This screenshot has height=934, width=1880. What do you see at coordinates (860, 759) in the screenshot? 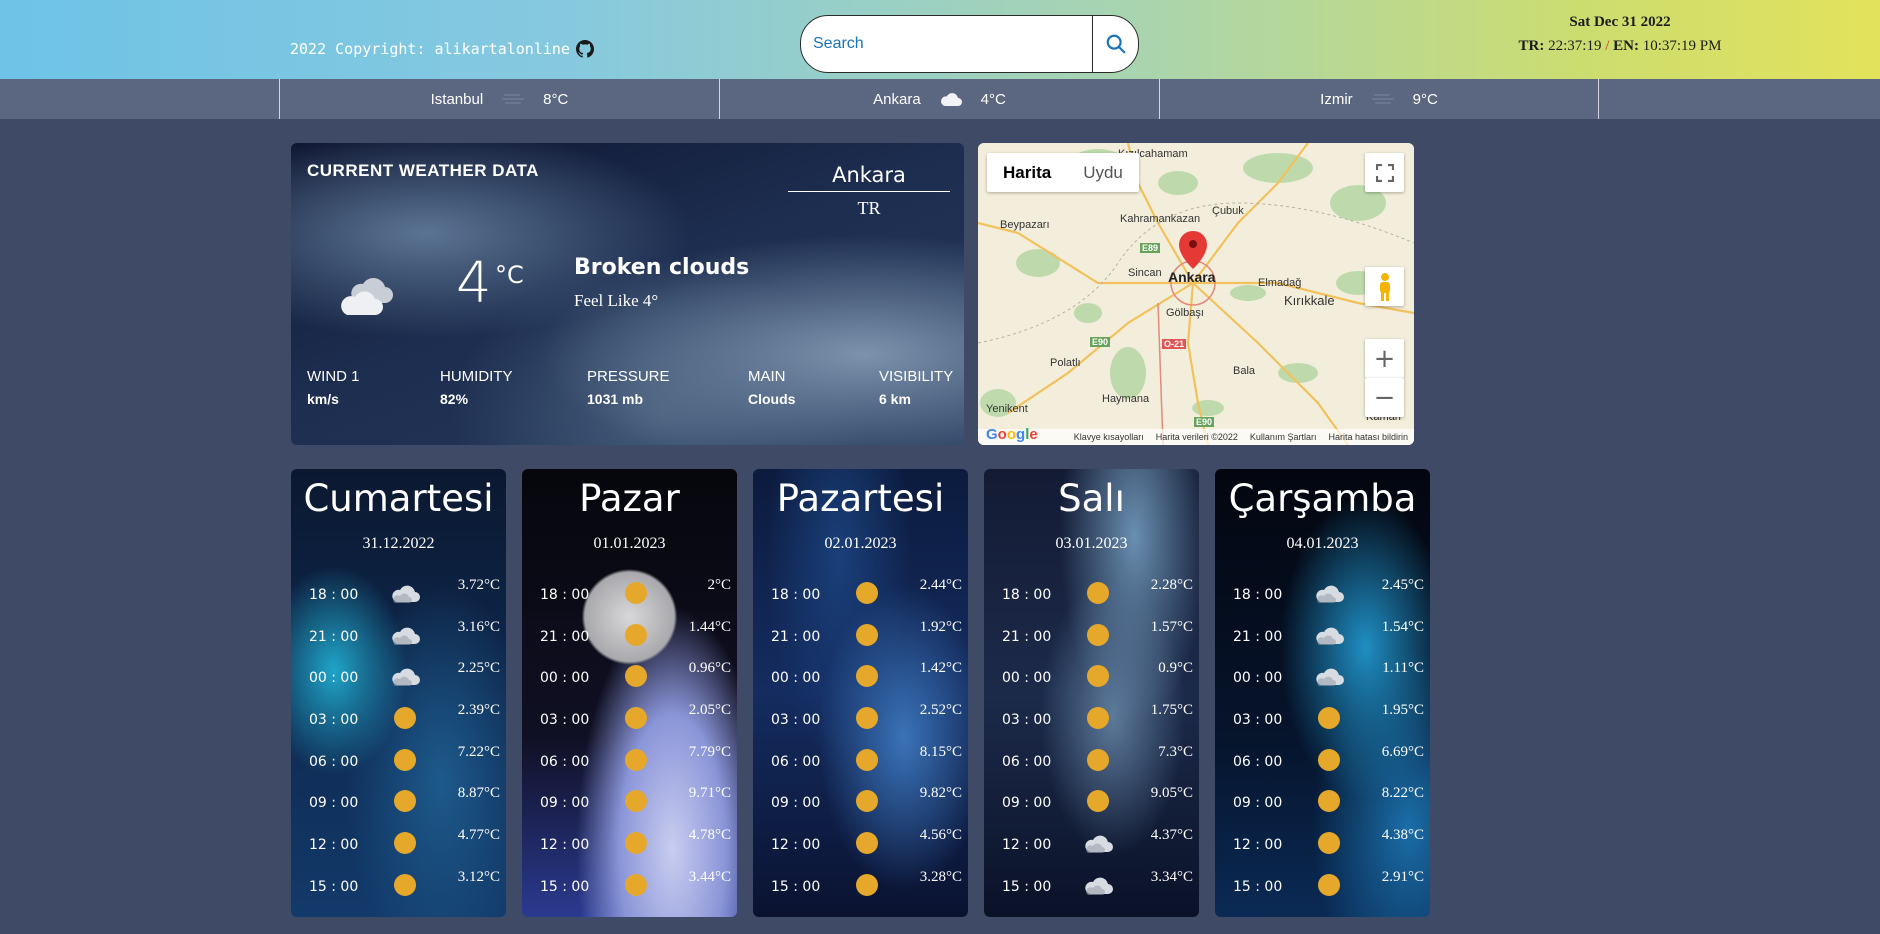
I see `forecast-row: 06 : 00 8.15°C` at bounding box center [860, 759].